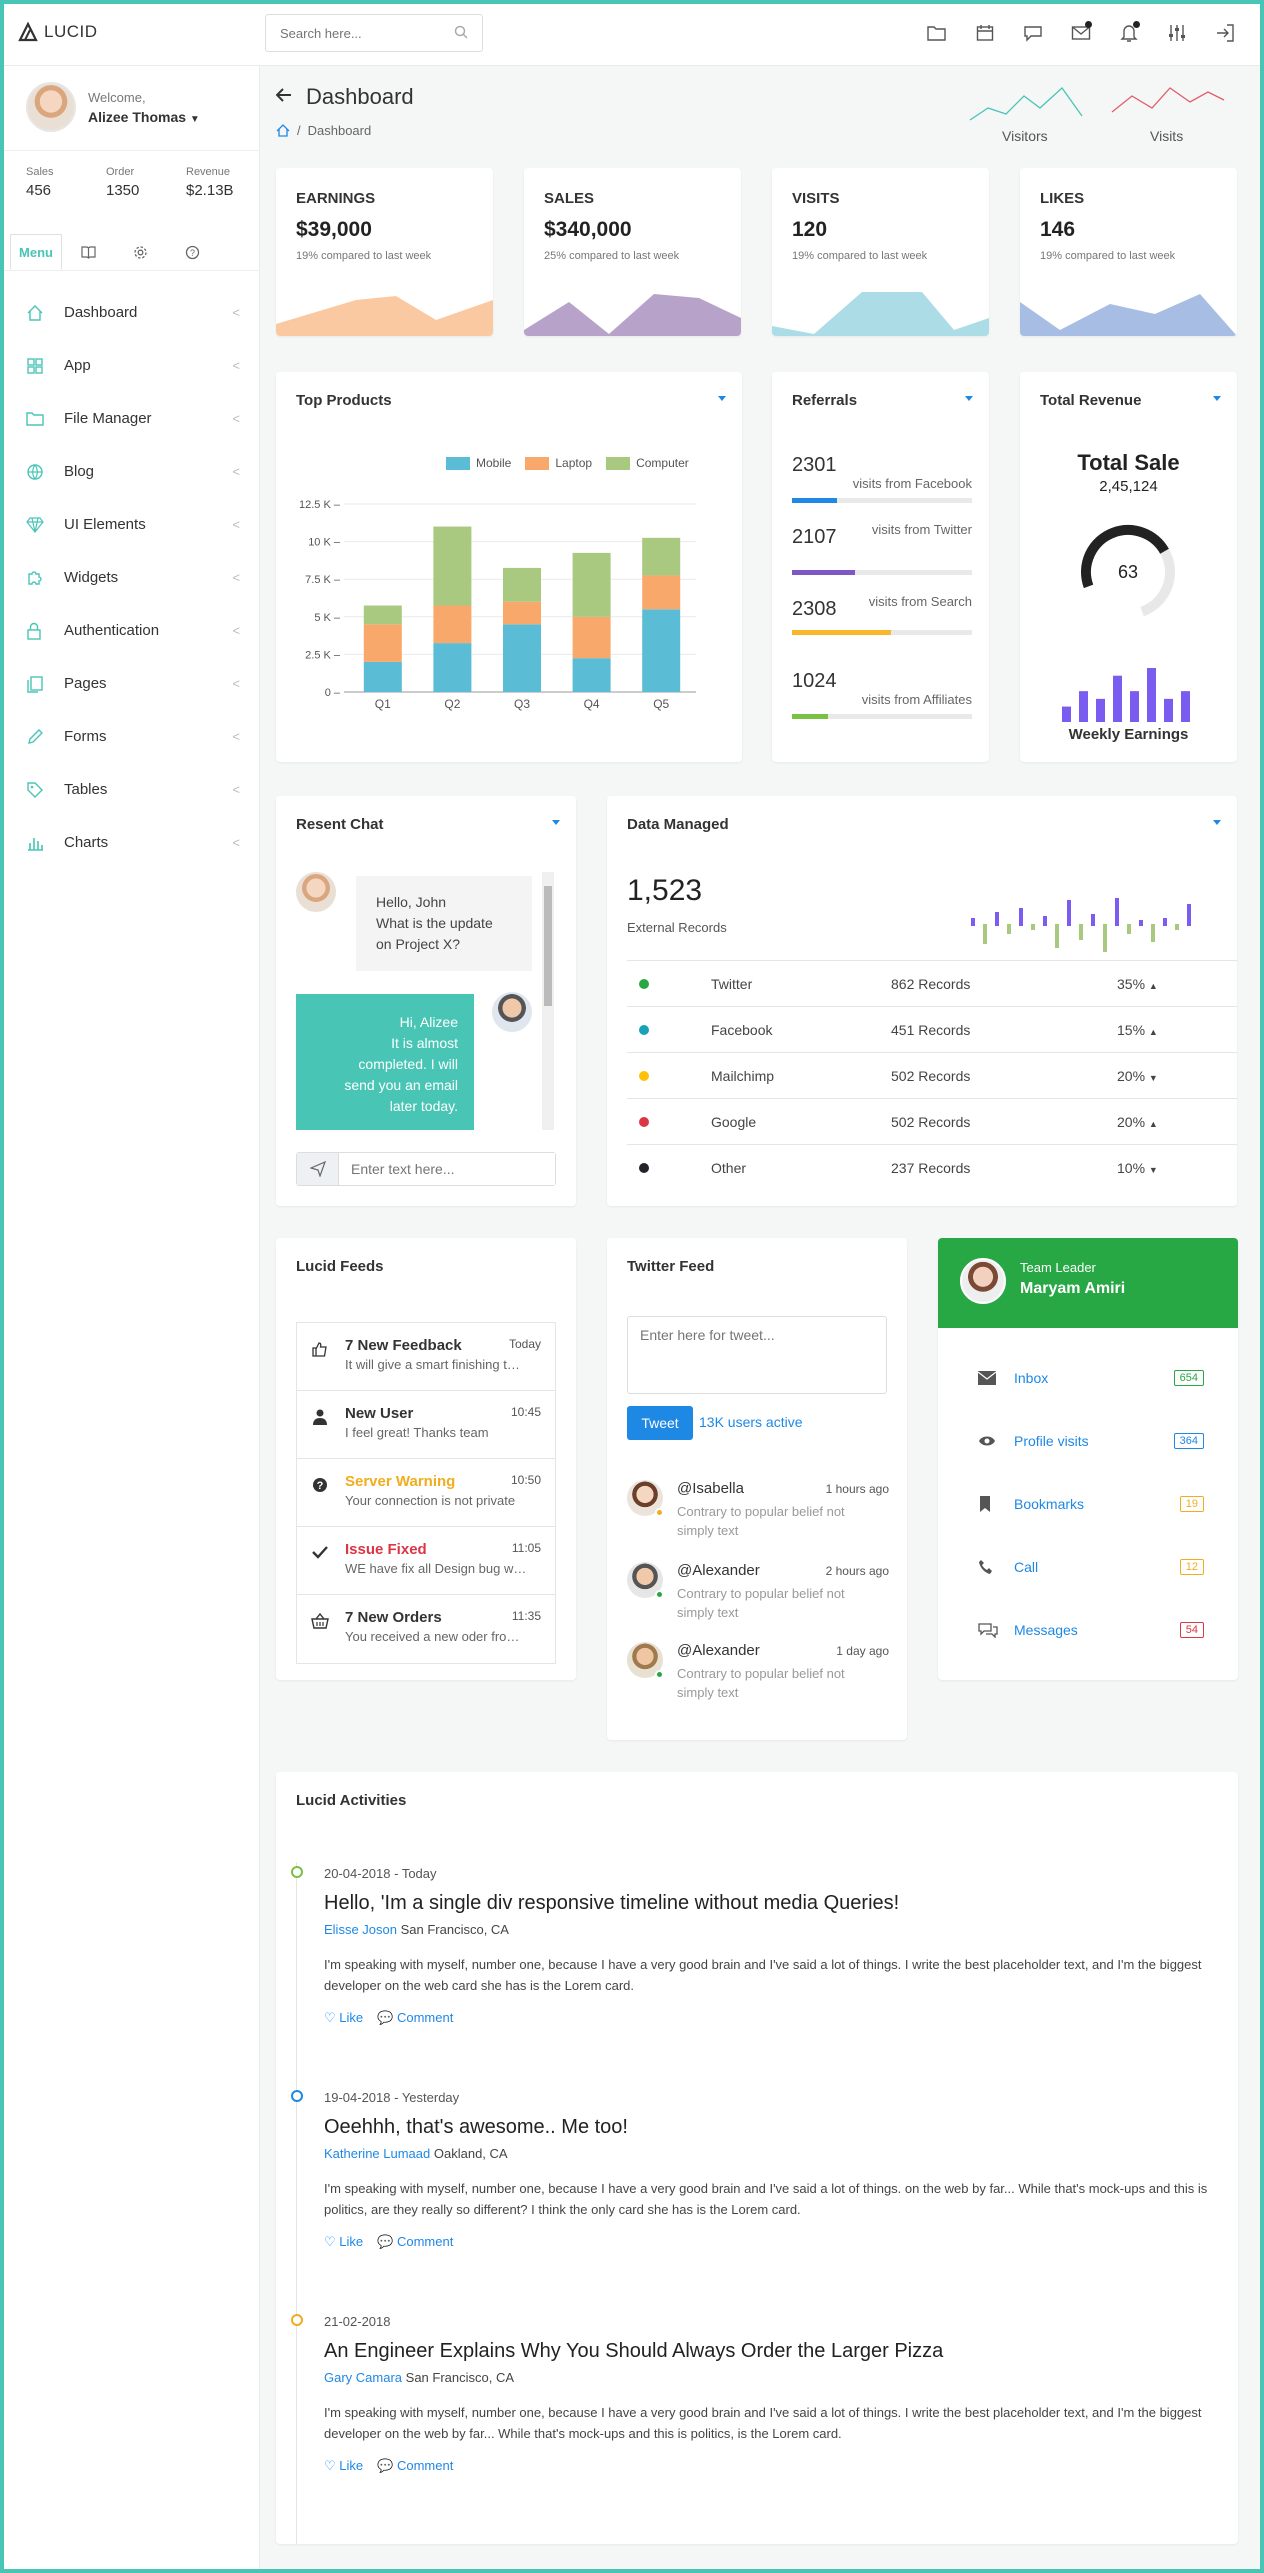 This screenshot has height=2573, width=1264. I want to click on brand-logo: LUCID, so click(58, 32).